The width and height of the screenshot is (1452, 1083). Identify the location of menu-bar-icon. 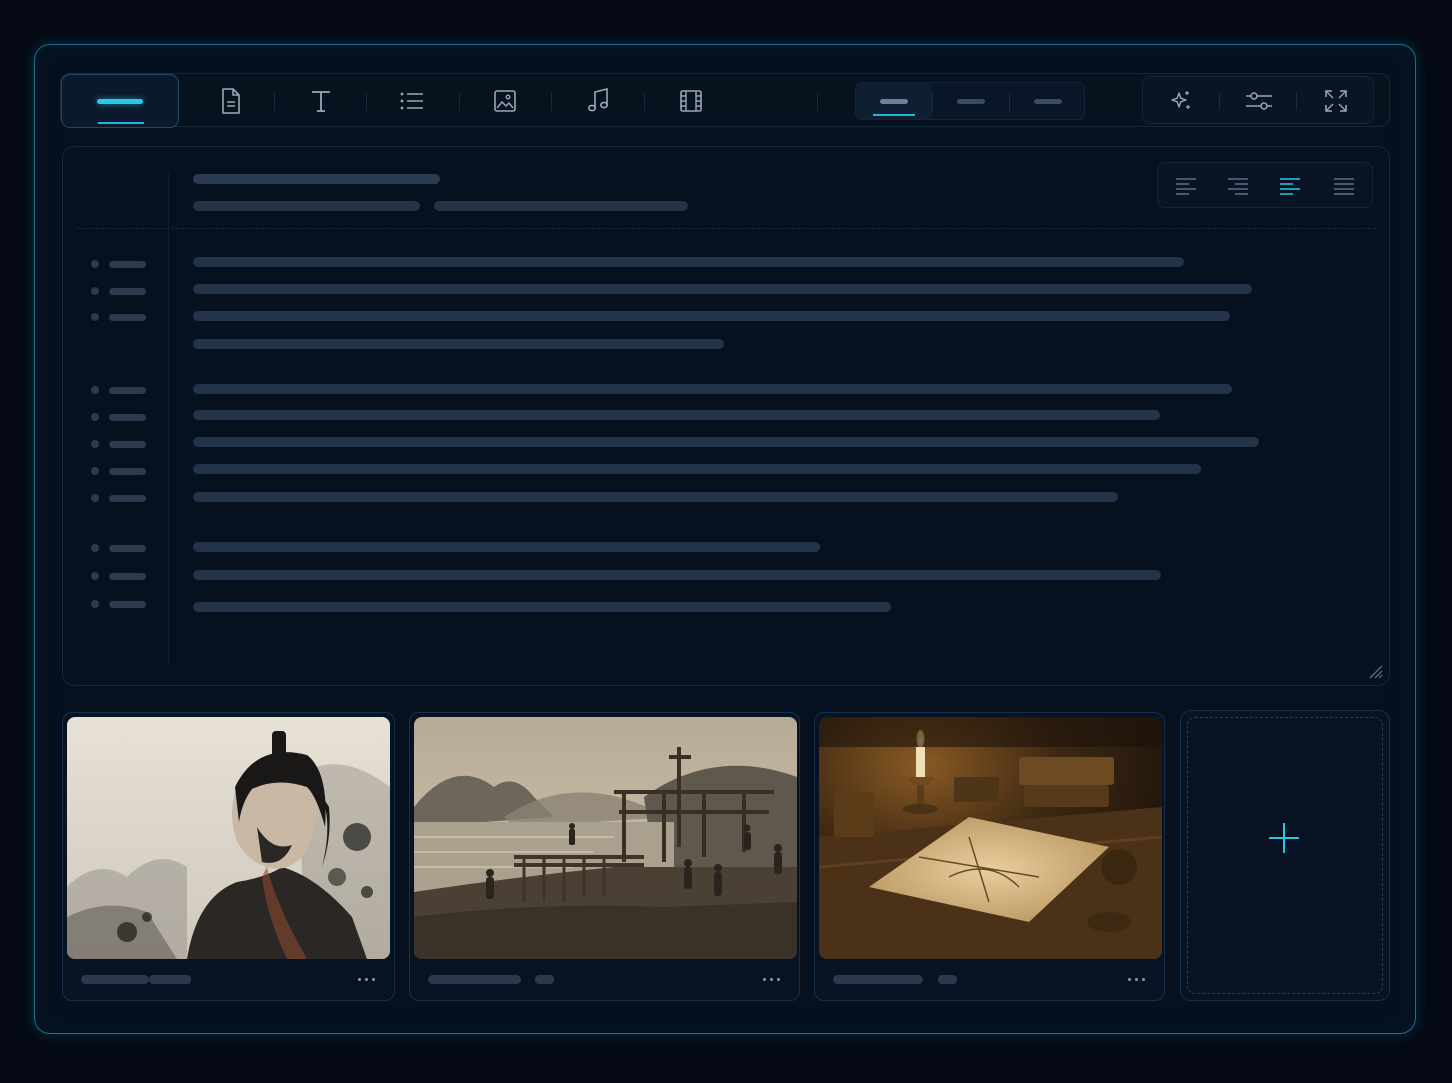
(120, 101).